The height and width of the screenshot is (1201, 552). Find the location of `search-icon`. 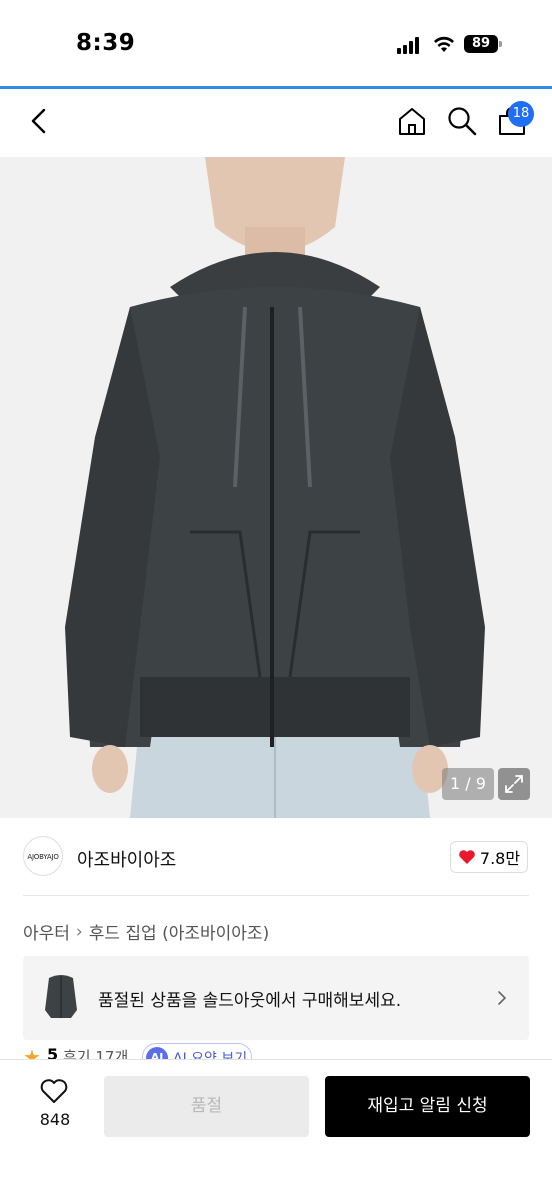

search-icon is located at coordinates (462, 121).